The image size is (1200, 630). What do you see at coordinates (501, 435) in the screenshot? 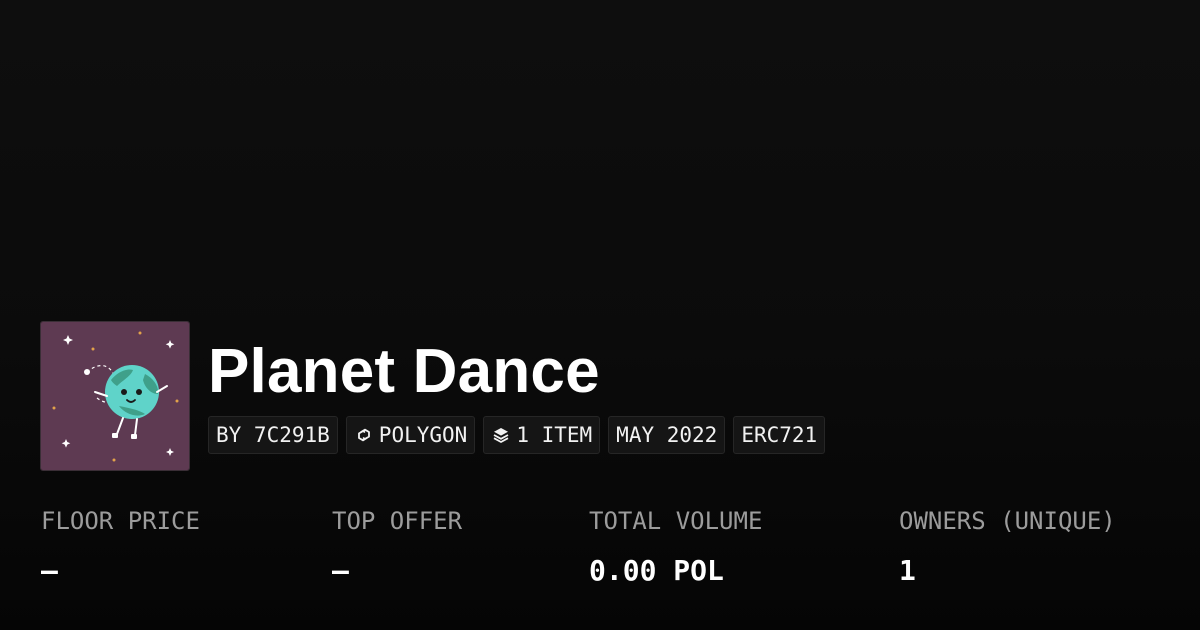
I see `layers-icon` at bounding box center [501, 435].